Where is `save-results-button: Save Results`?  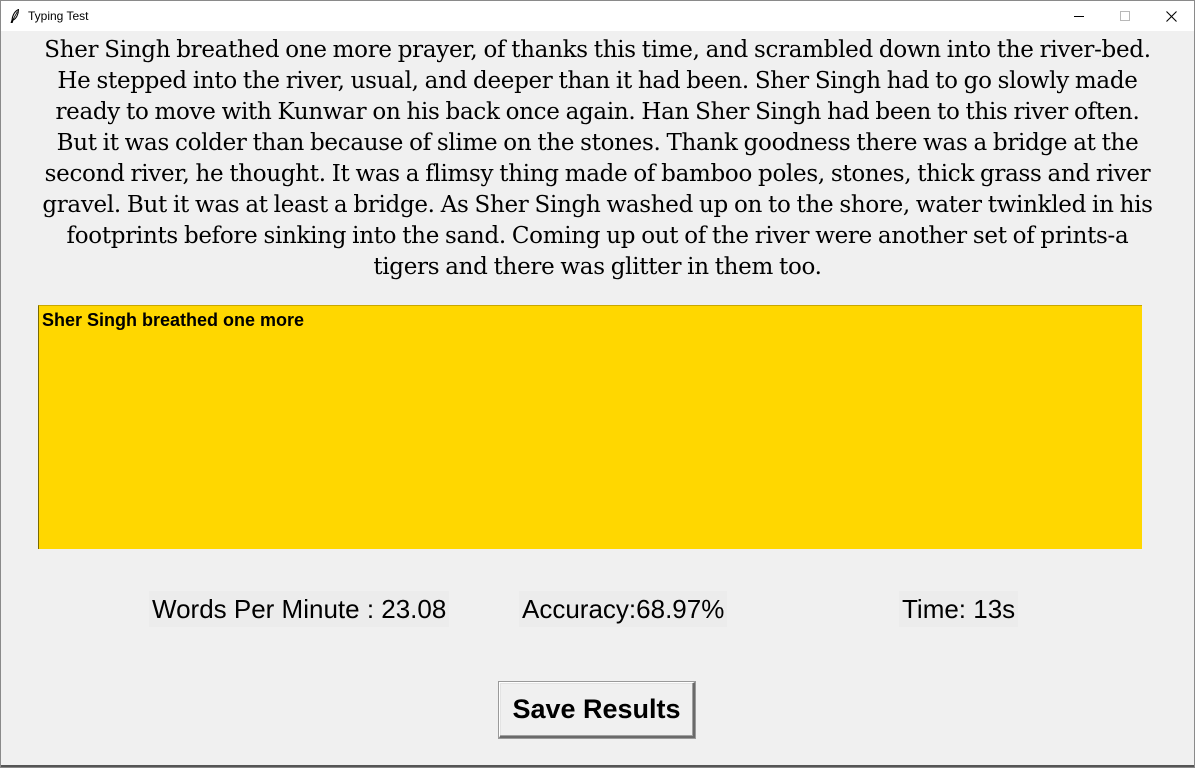 save-results-button: Save Results is located at coordinates (597, 710).